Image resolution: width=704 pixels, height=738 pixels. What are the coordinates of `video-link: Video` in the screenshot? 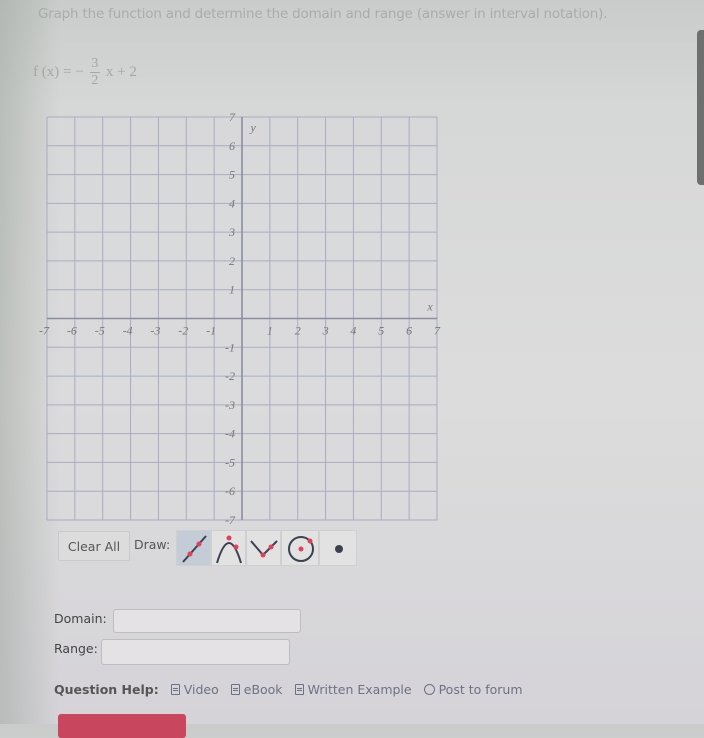 It's located at (194, 689).